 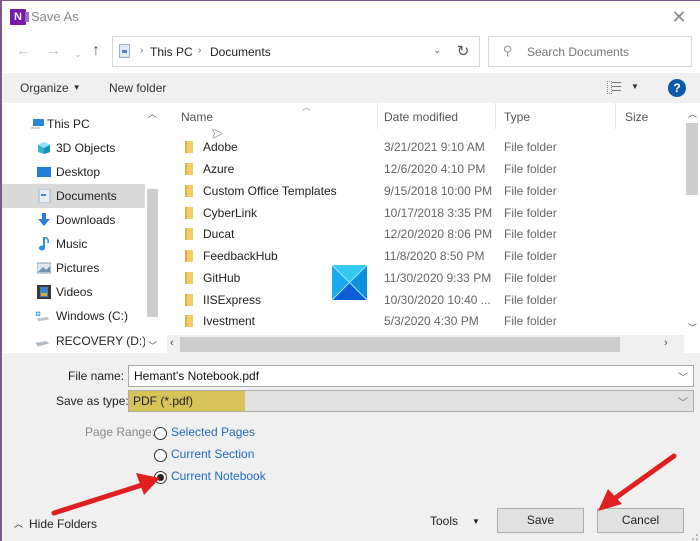 What do you see at coordinates (422, 278) in the screenshot?
I see `file-row: GitHub 11/30/2020 9:33 PM File folder` at bounding box center [422, 278].